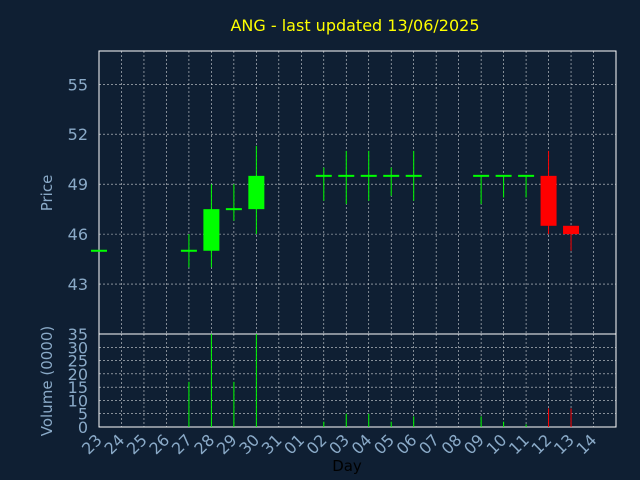  What do you see at coordinates (78, 334) in the screenshot?
I see `volume-tick-label: 35` at bounding box center [78, 334].